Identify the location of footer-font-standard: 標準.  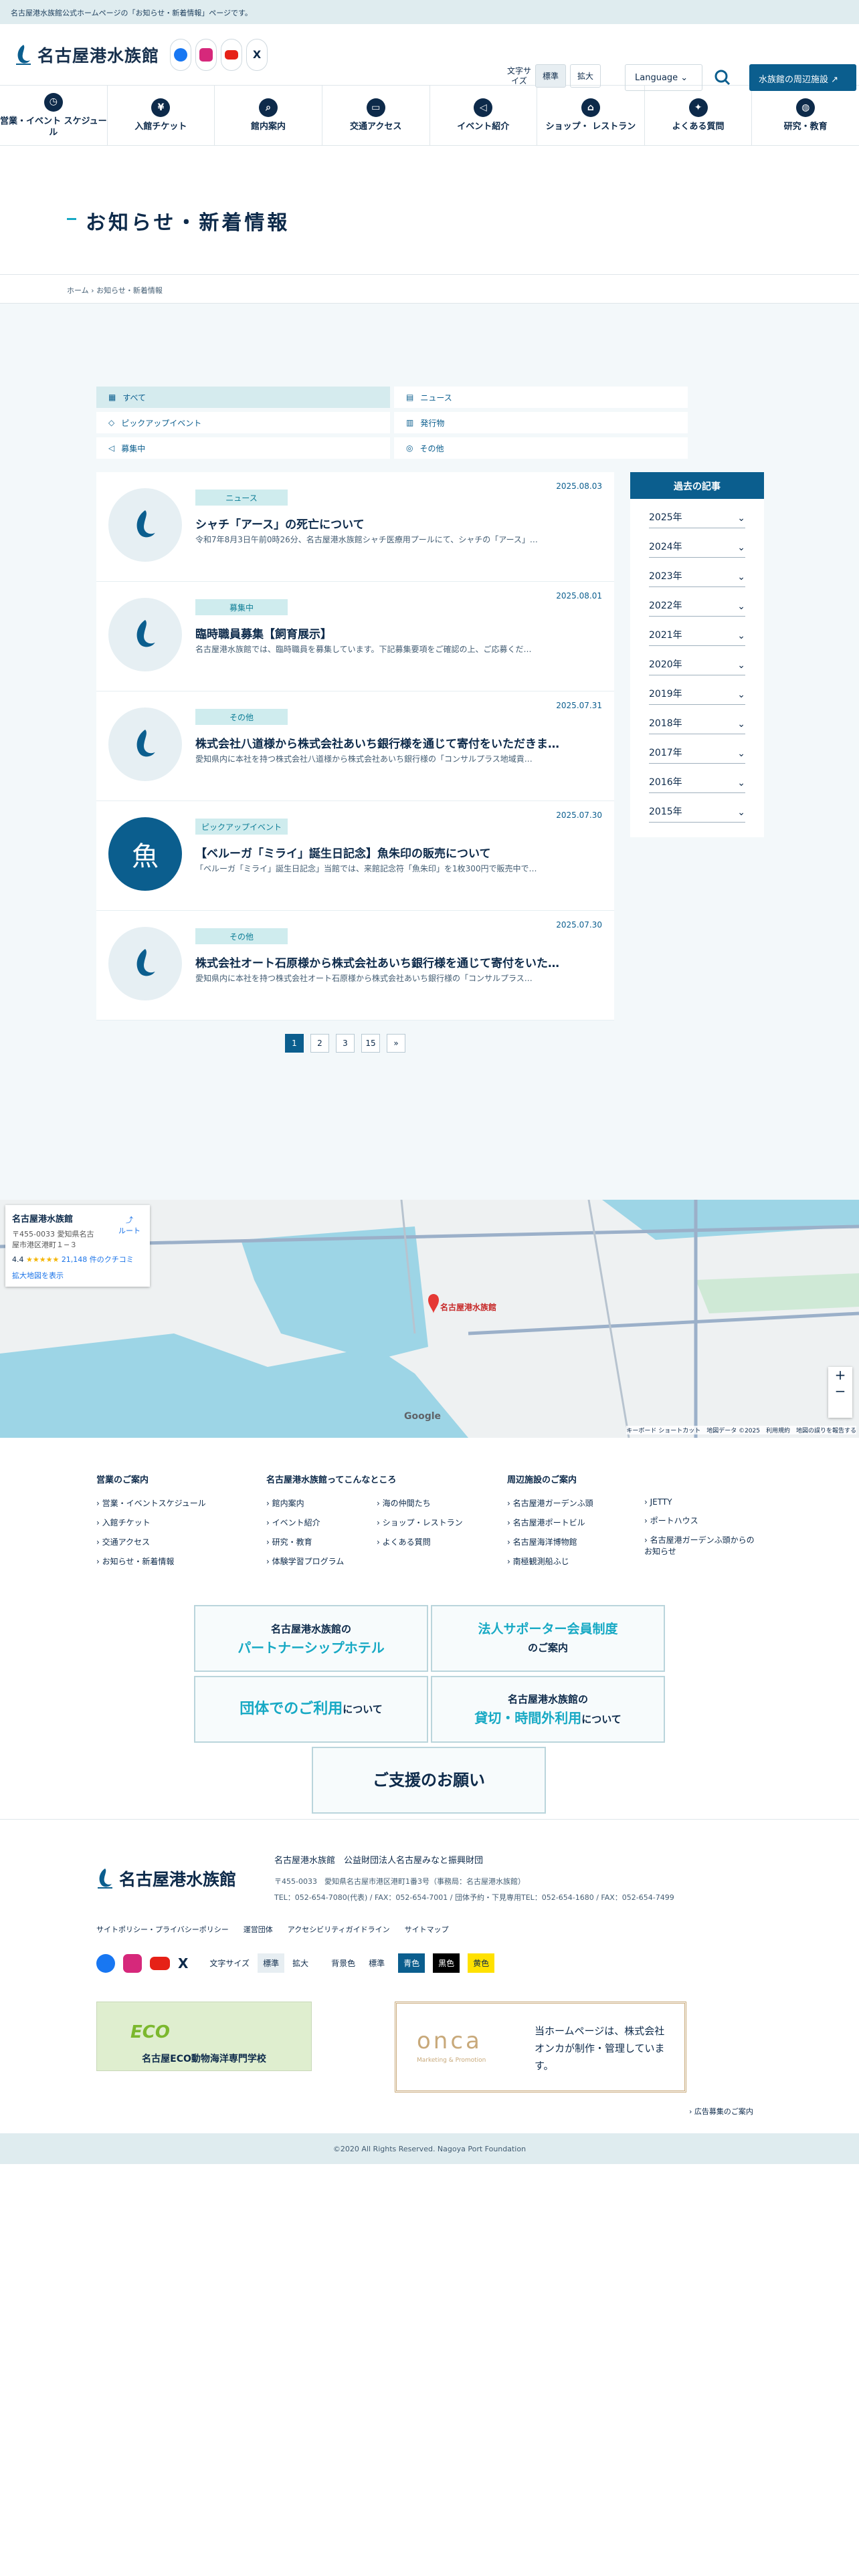
(271, 1963).